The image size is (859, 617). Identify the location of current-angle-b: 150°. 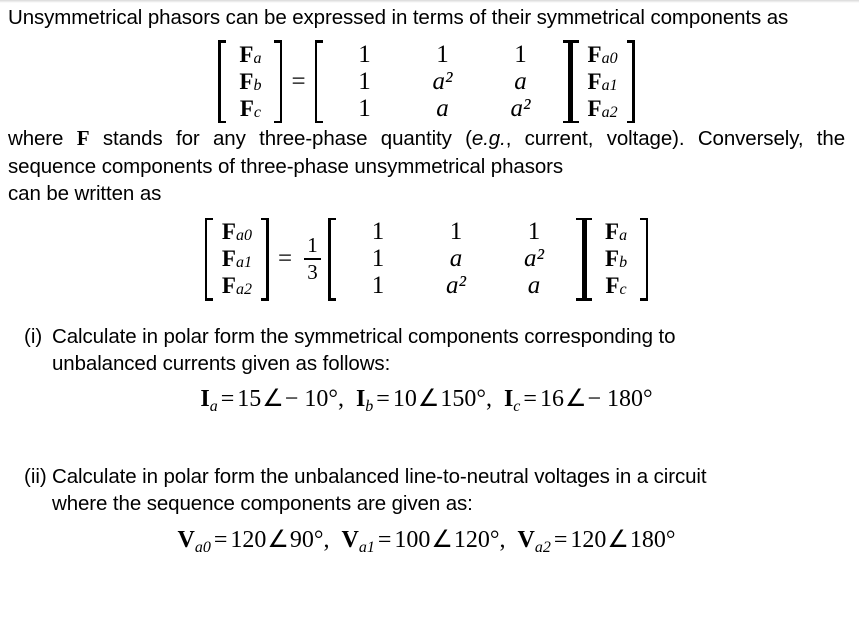
(463, 399).